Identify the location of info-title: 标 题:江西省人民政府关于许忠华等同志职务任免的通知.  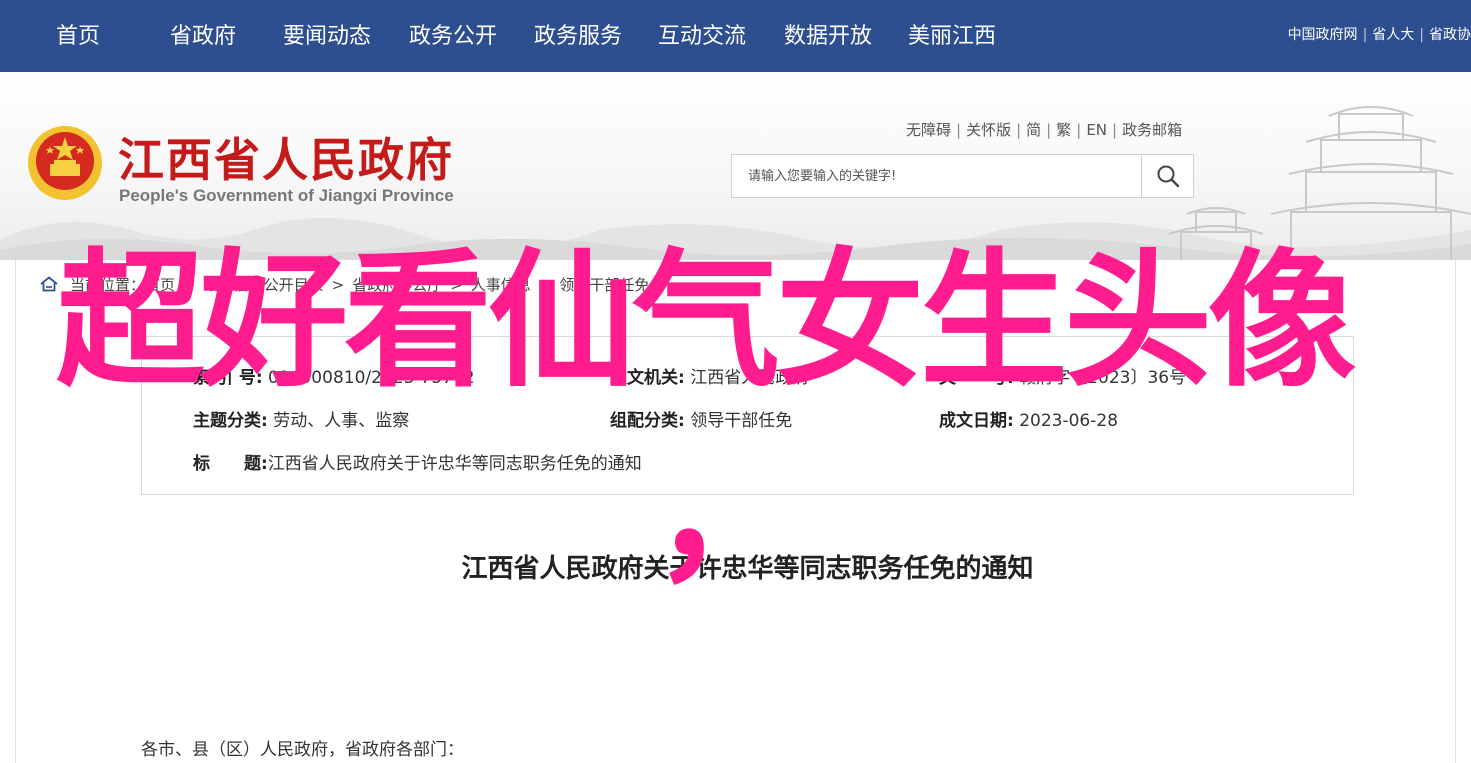
(417, 461).